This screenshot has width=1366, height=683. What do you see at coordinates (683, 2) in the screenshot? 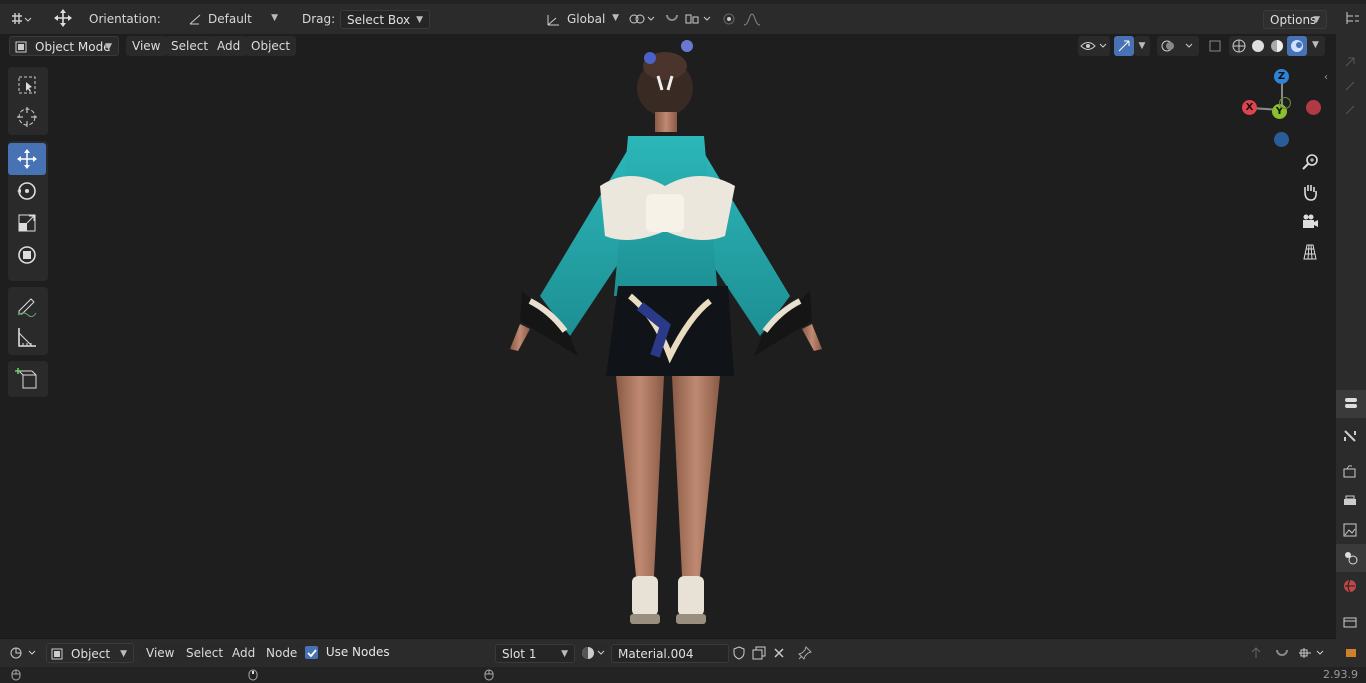
I see `workspace-tabs-strip` at bounding box center [683, 2].